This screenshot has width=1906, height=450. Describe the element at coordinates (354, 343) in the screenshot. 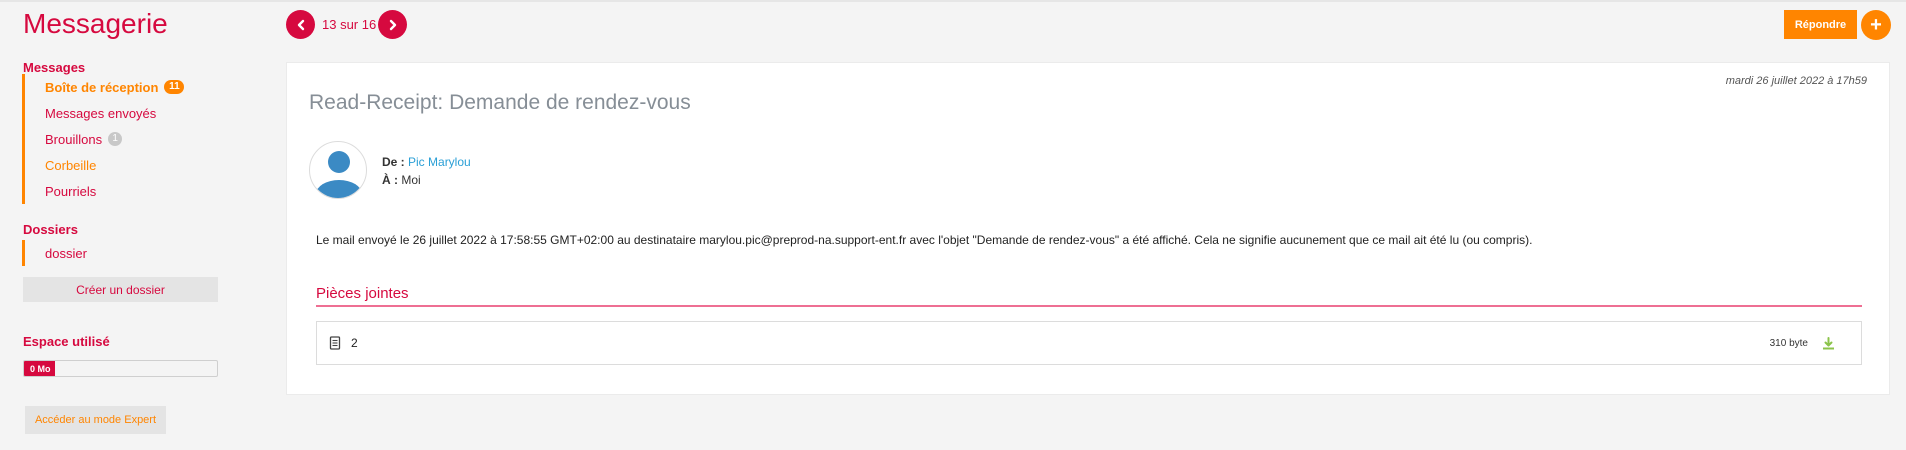

I see `attachment-name: 2` at that location.